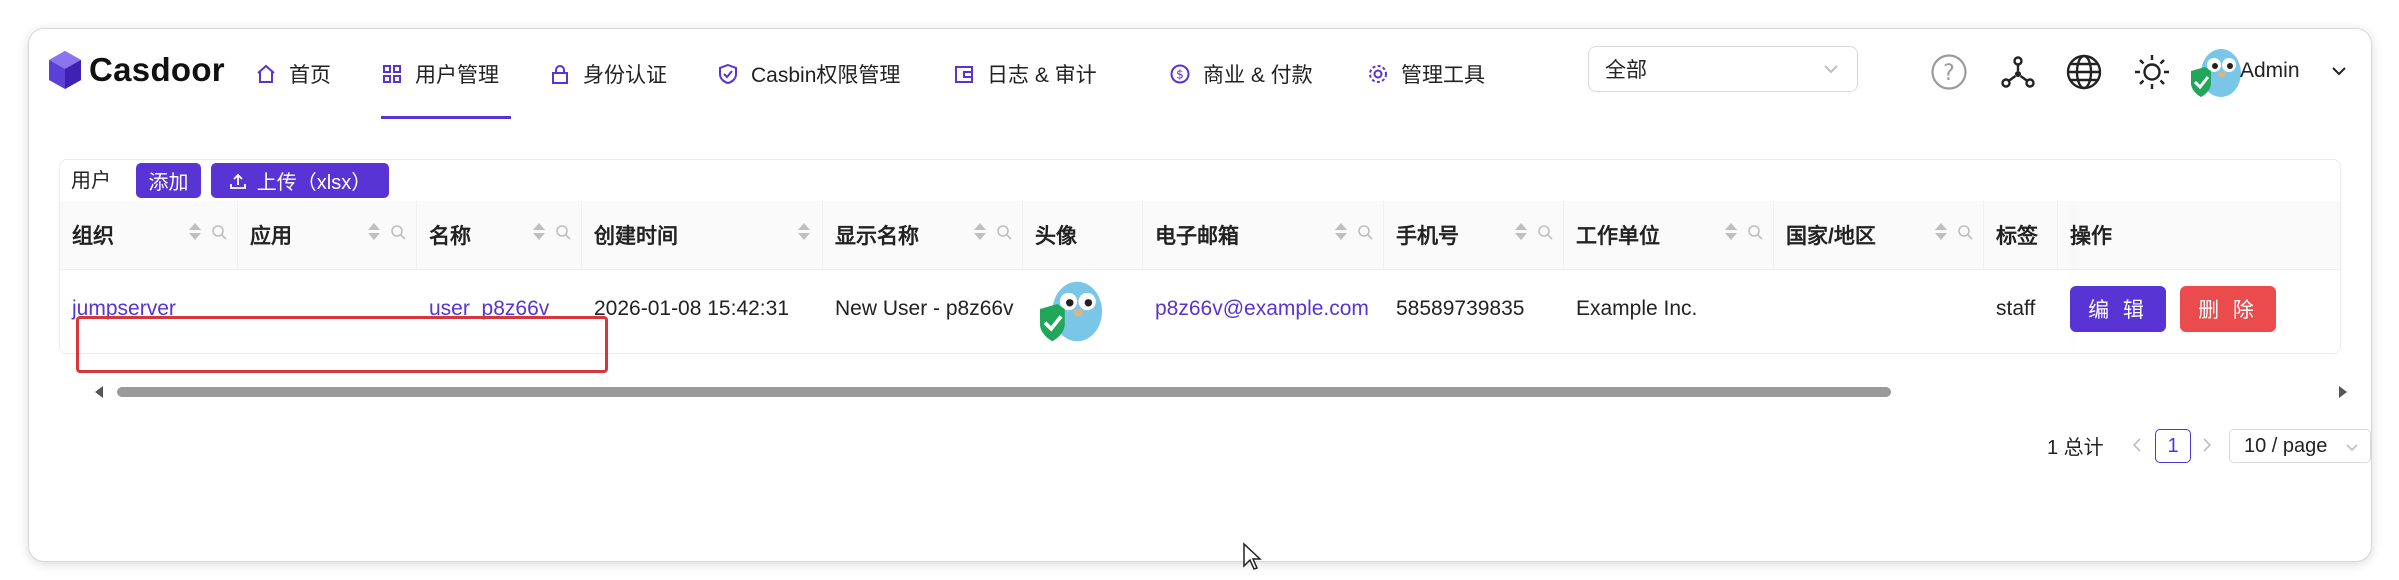  I want to click on nav-item-logs: 日志 & 审计, so click(1025, 74).